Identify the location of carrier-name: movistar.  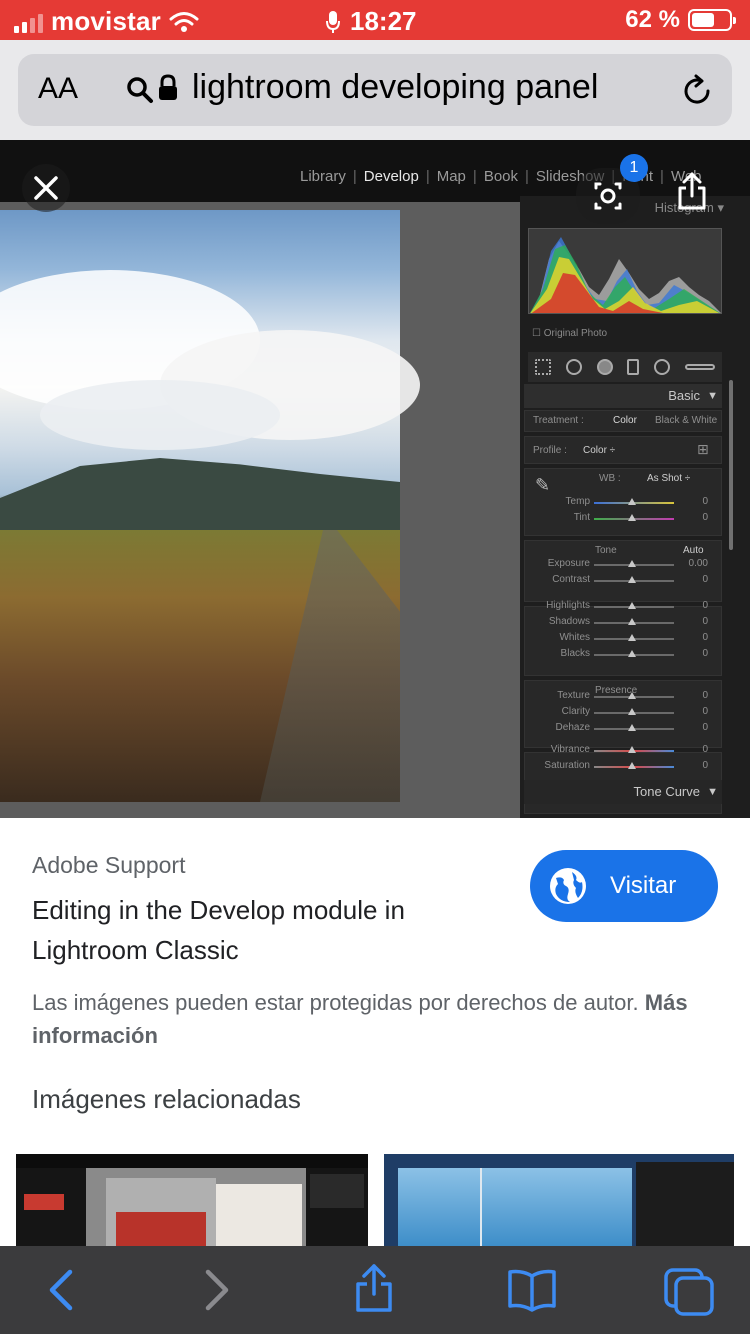
(106, 21).